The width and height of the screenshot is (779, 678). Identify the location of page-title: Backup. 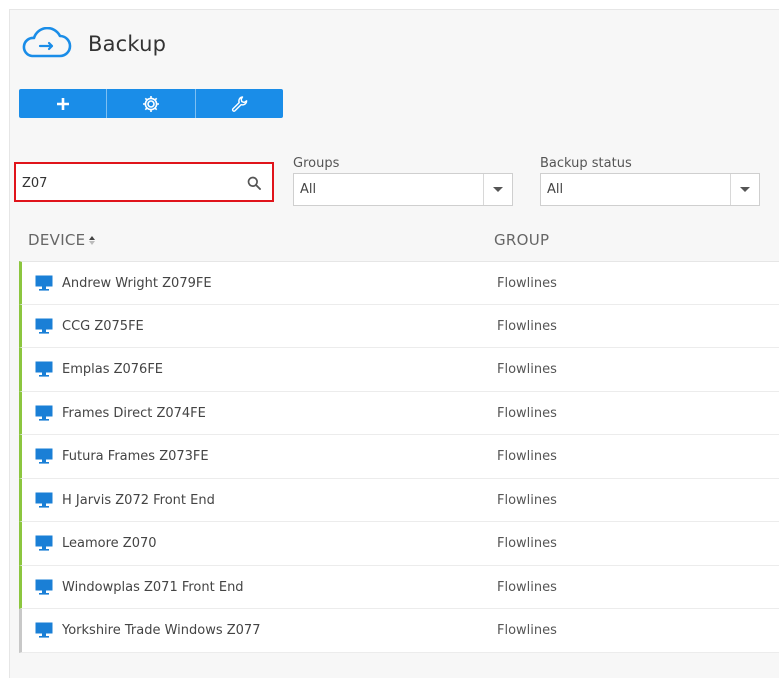
(127, 44).